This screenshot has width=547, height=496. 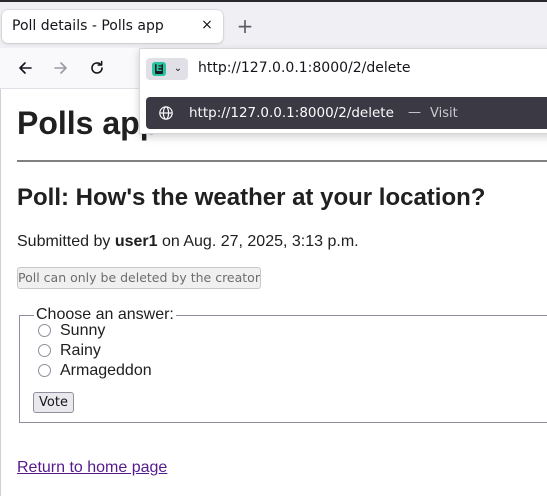 What do you see at coordinates (444, 113) in the screenshot?
I see `suggestion-action: Visit` at bounding box center [444, 113].